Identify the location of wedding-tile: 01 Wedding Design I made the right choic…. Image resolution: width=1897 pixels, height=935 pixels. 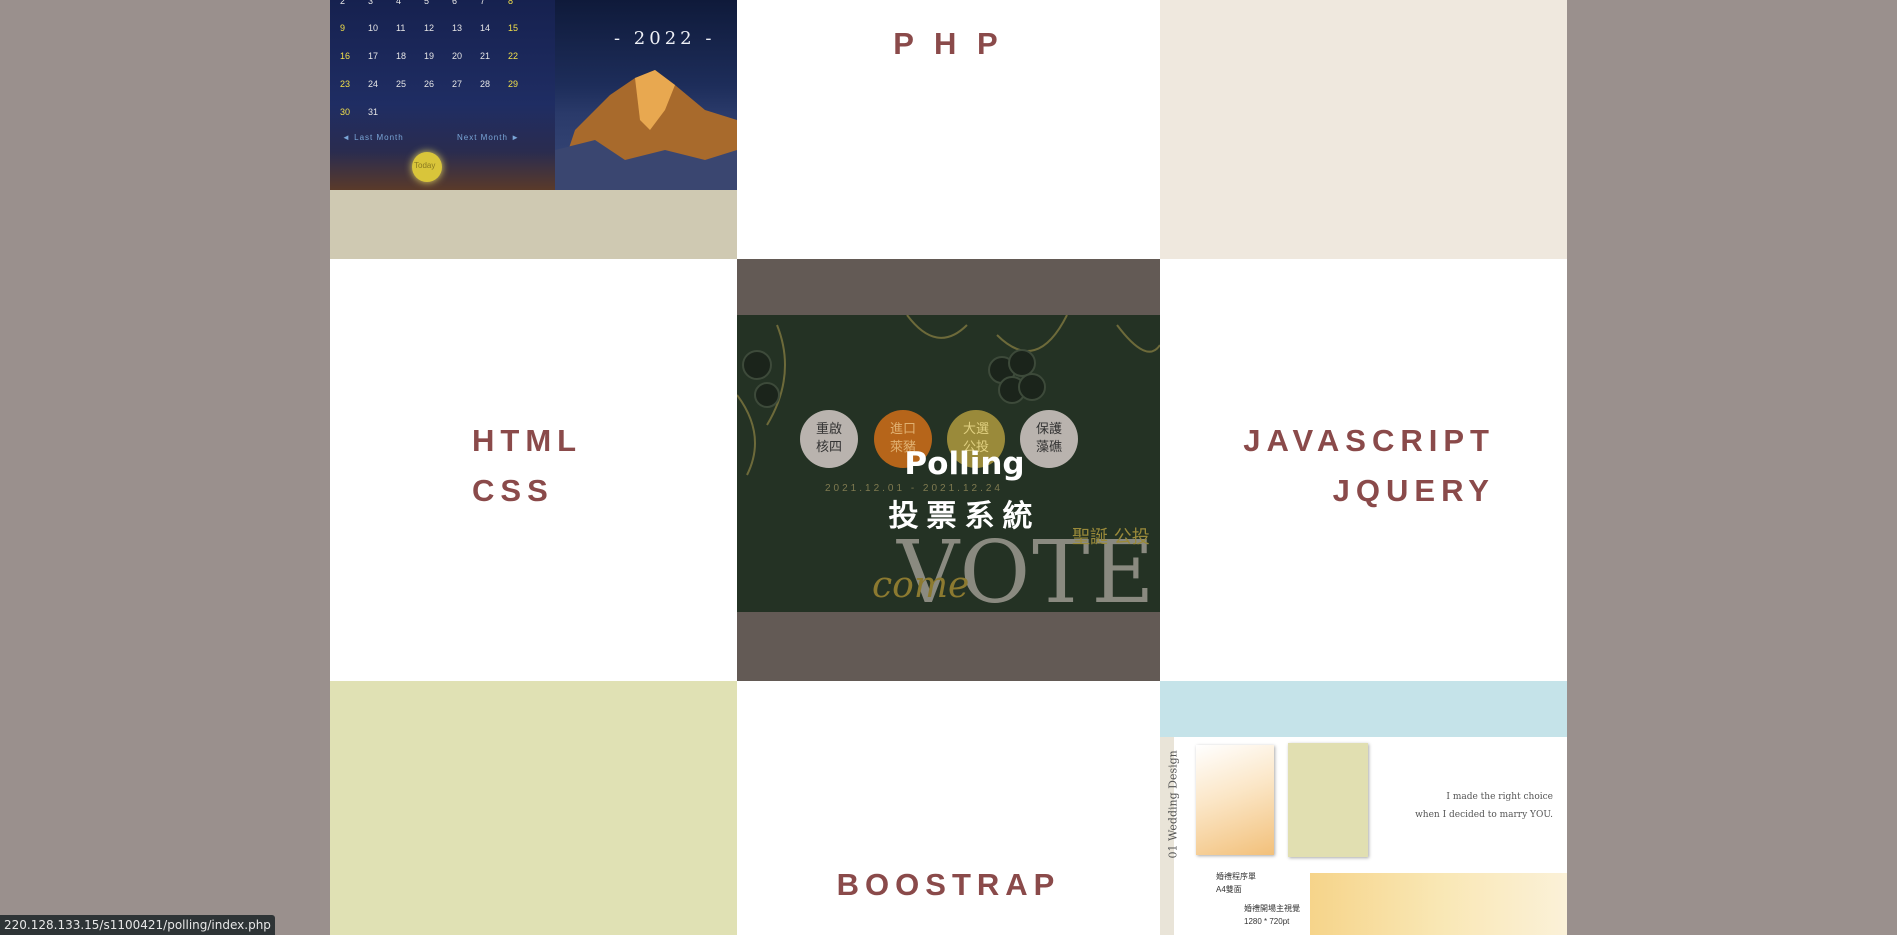
(1363, 808).